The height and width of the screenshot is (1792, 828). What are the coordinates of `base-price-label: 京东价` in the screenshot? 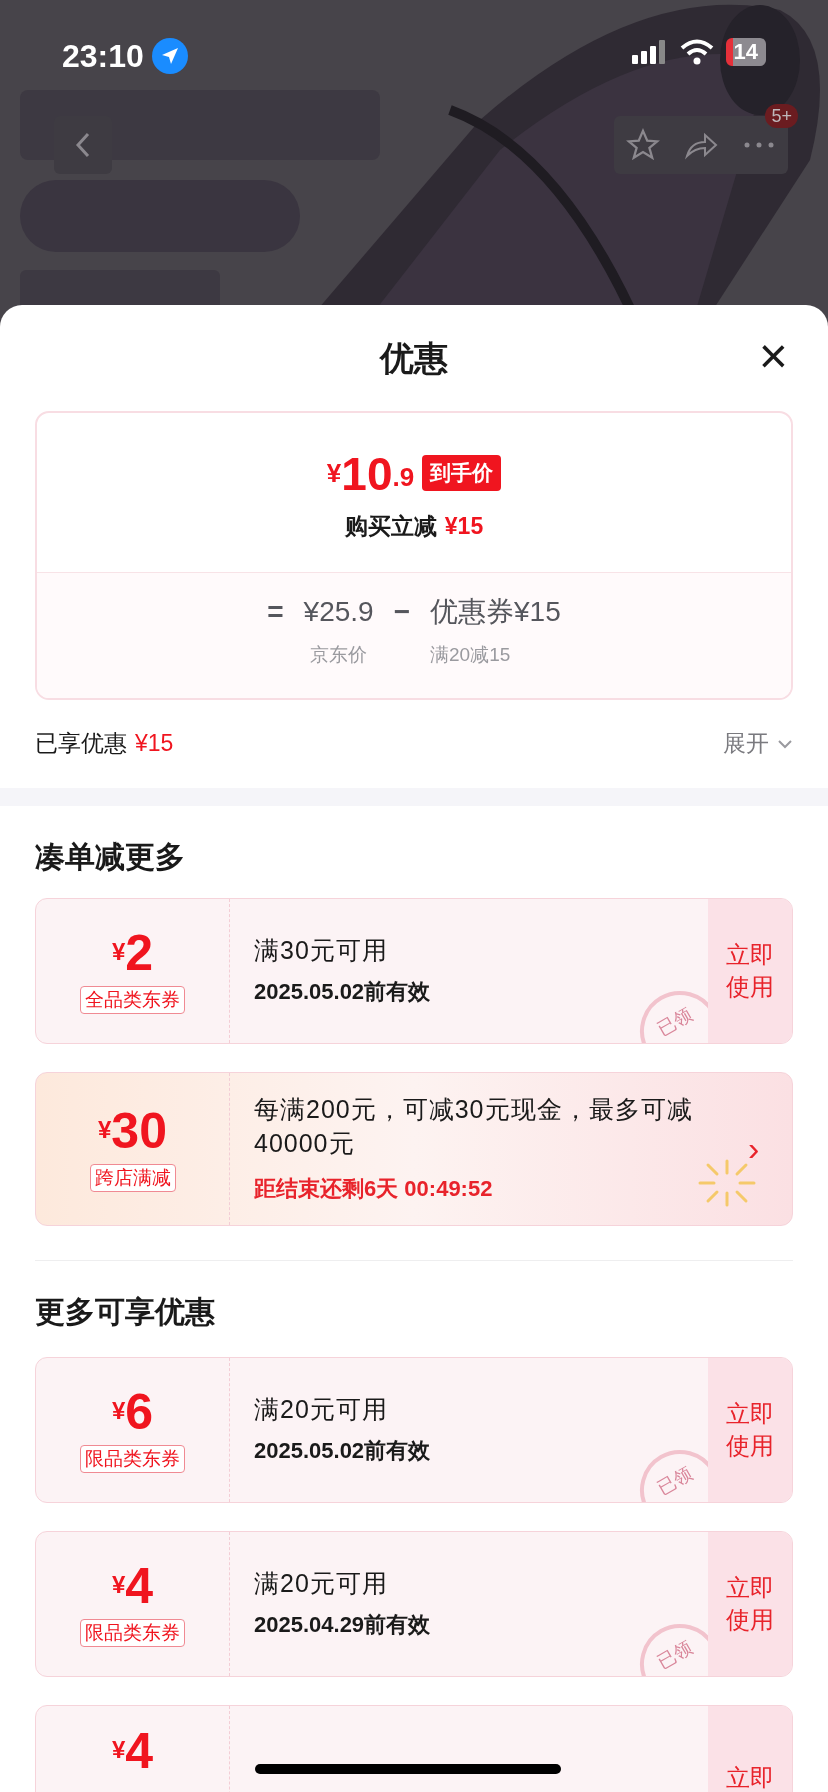 It's located at (339, 654).